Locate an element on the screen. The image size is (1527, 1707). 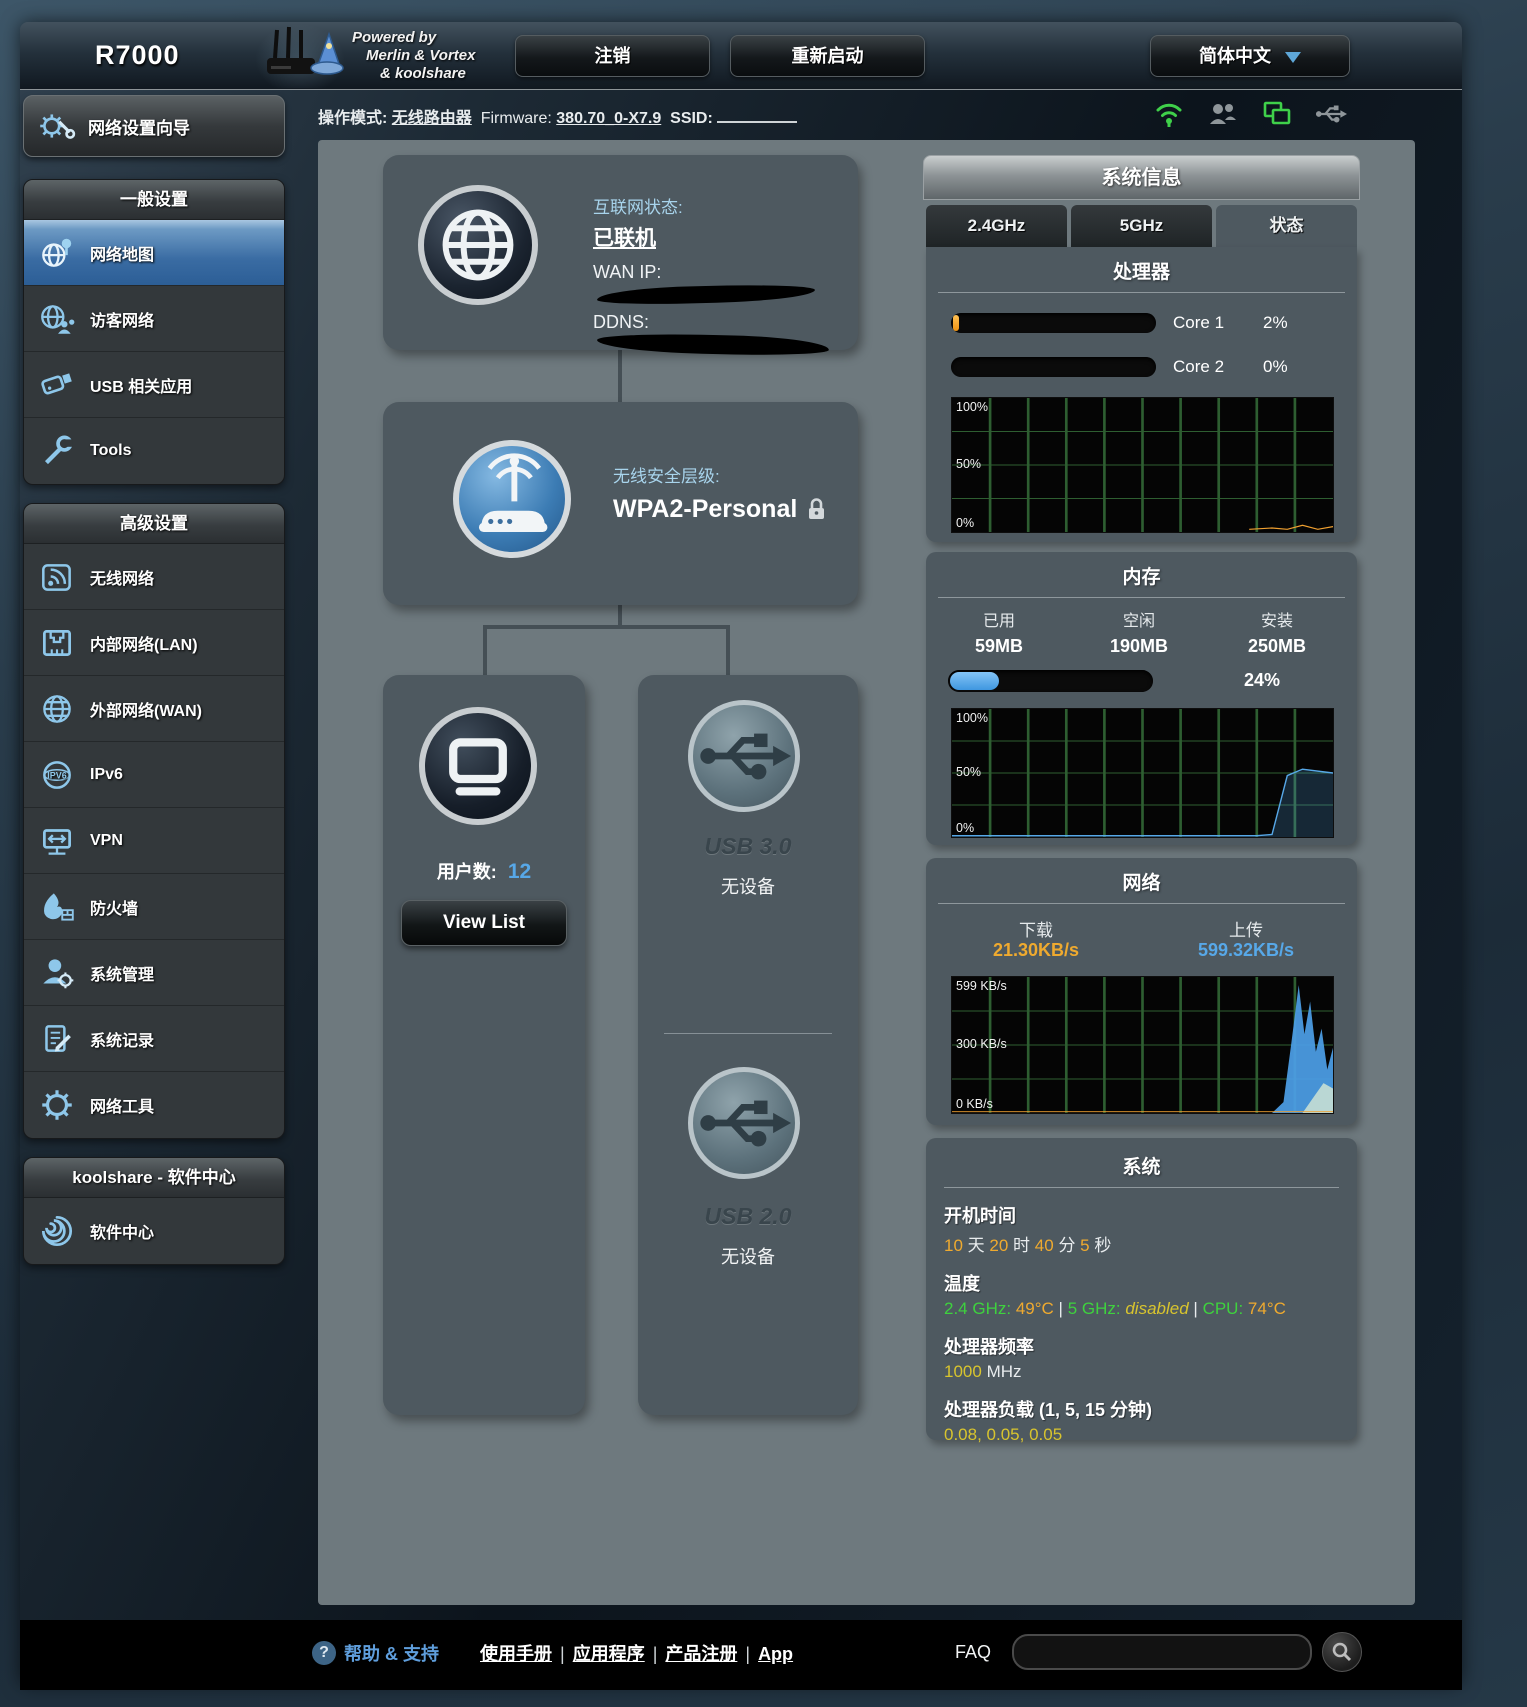
sidebar-item-system-log-label: 系统记录 is located at coordinates (122, 1041).